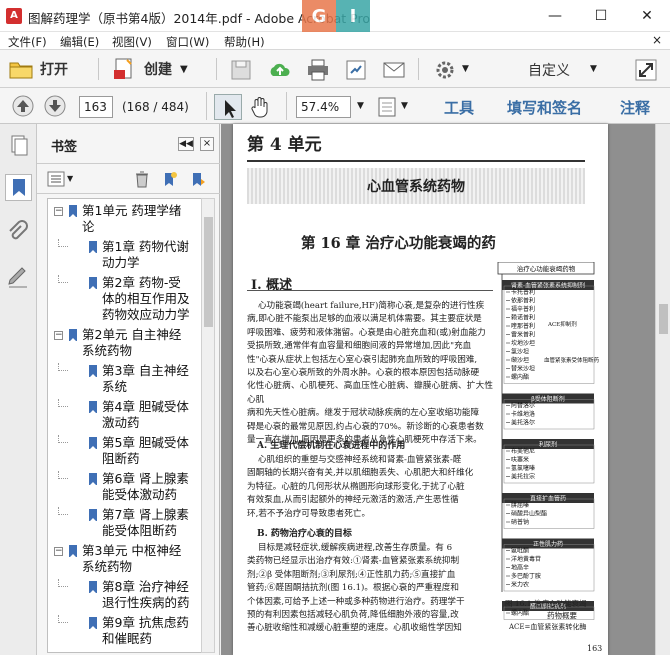 The width and height of the screenshot is (670, 655). What do you see at coordinates (18, 187) in the screenshot?
I see `bookmarks-rail-button` at bounding box center [18, 187].